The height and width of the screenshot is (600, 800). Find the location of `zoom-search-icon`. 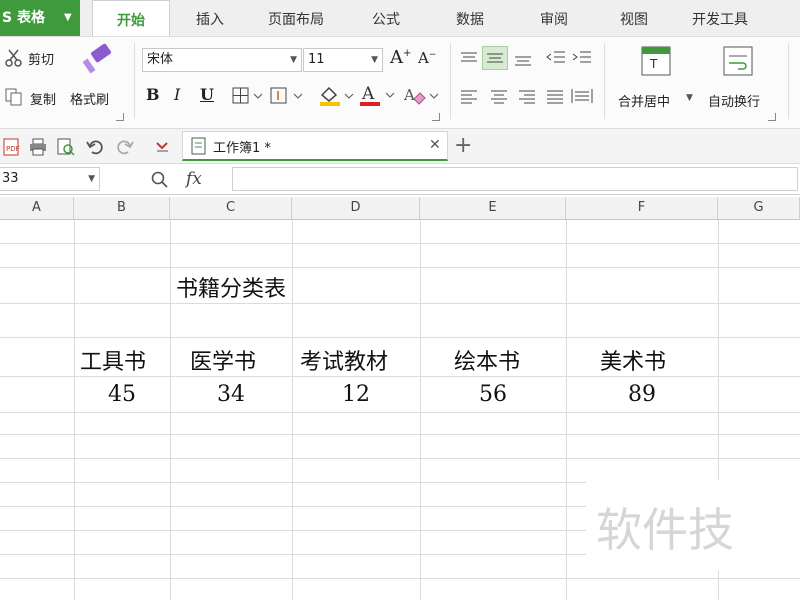

zoom-search-icon is located at coordinates (160, 180).